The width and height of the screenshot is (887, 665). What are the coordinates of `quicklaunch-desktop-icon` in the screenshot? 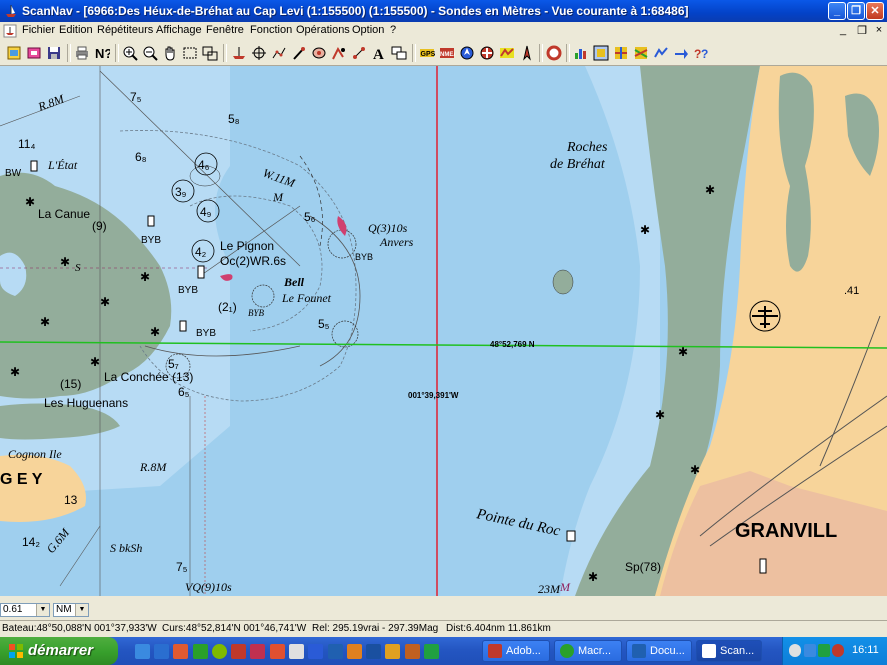 It's located at (142, 651).